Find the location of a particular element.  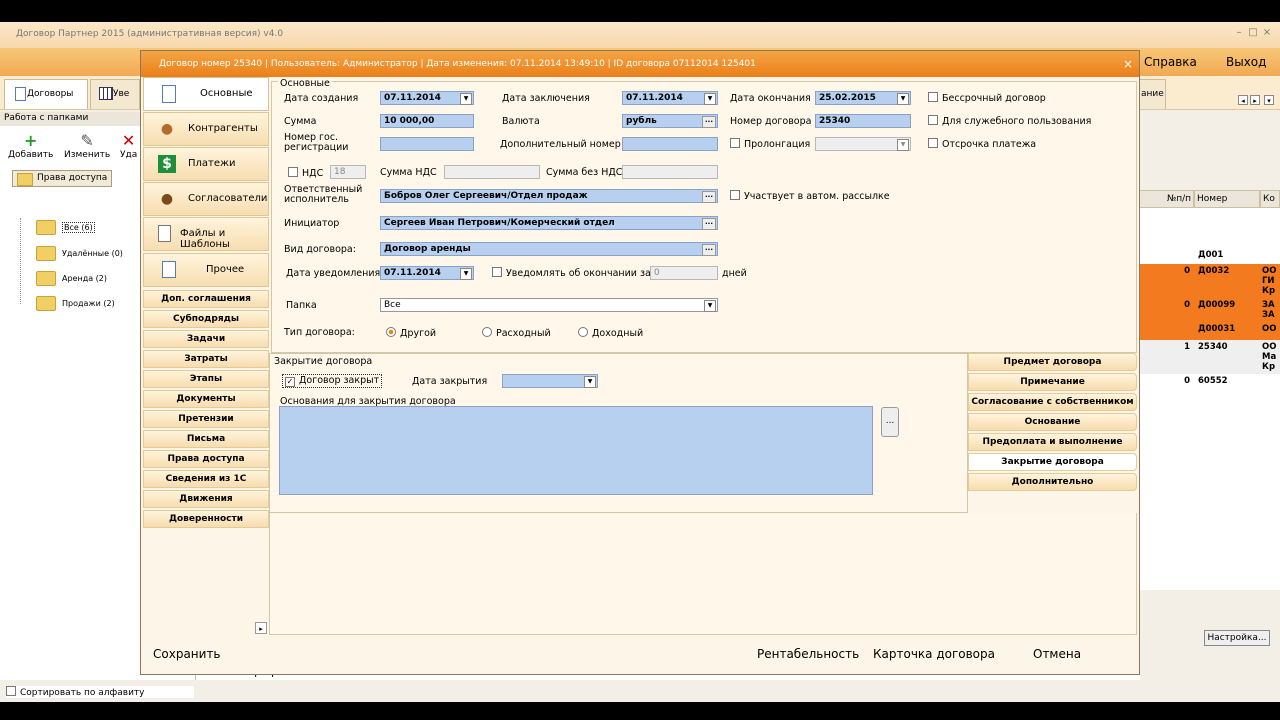

concluded-date-field: 07.11.2014 ▼ is located at coordinates (670, 98).